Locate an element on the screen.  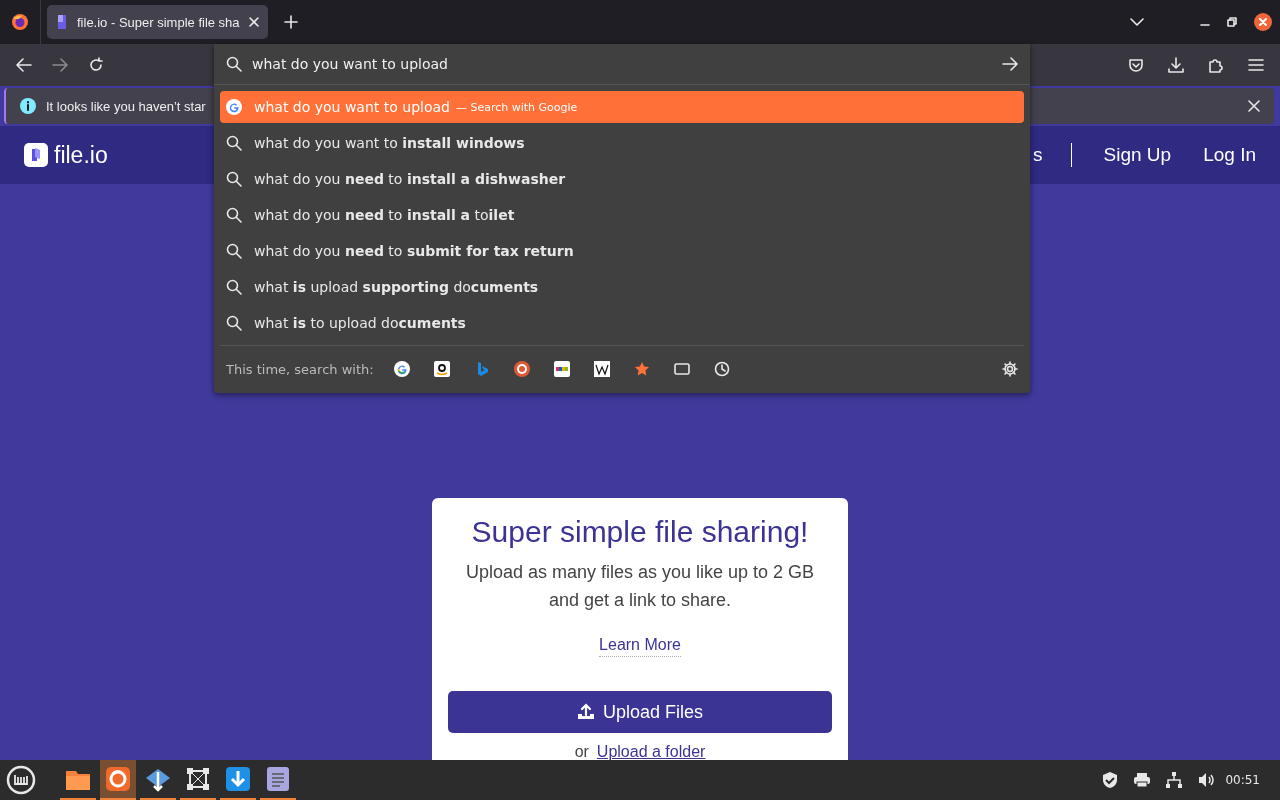
go-arrow-icon is located at coordinates (1010, 64).